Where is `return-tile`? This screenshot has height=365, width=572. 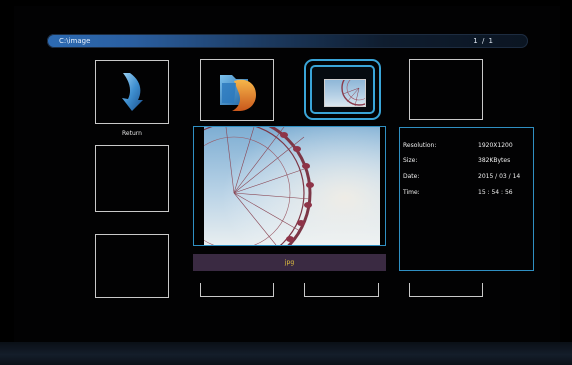
return-tile is located at coordinates (132, 92).